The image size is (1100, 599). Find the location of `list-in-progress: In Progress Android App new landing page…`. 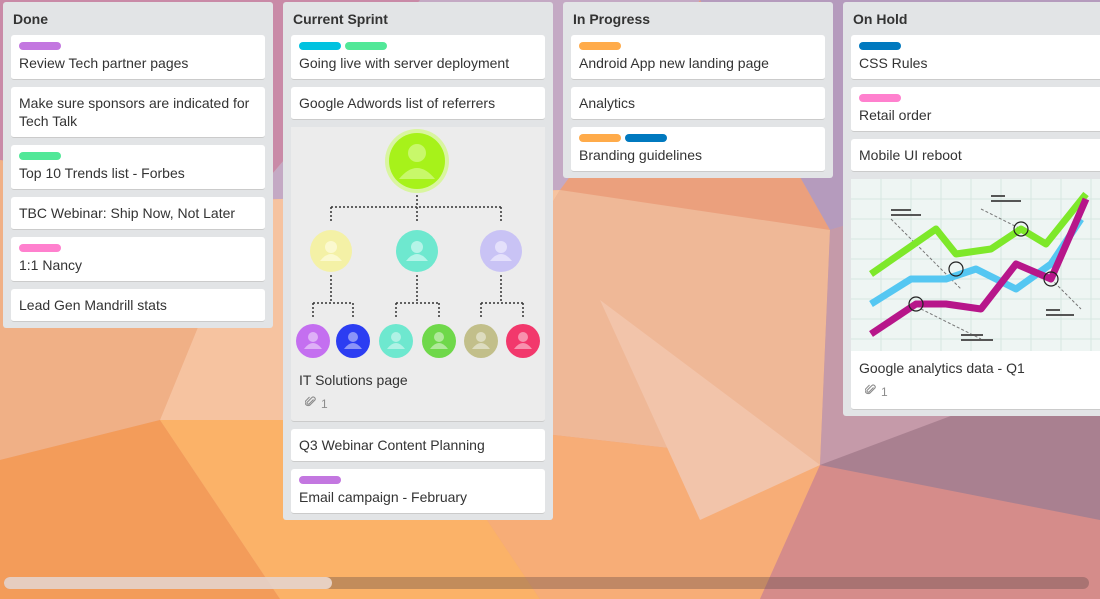

list-in-progress: In Progress Android App new landing page… is located at coordinates (698, 90).